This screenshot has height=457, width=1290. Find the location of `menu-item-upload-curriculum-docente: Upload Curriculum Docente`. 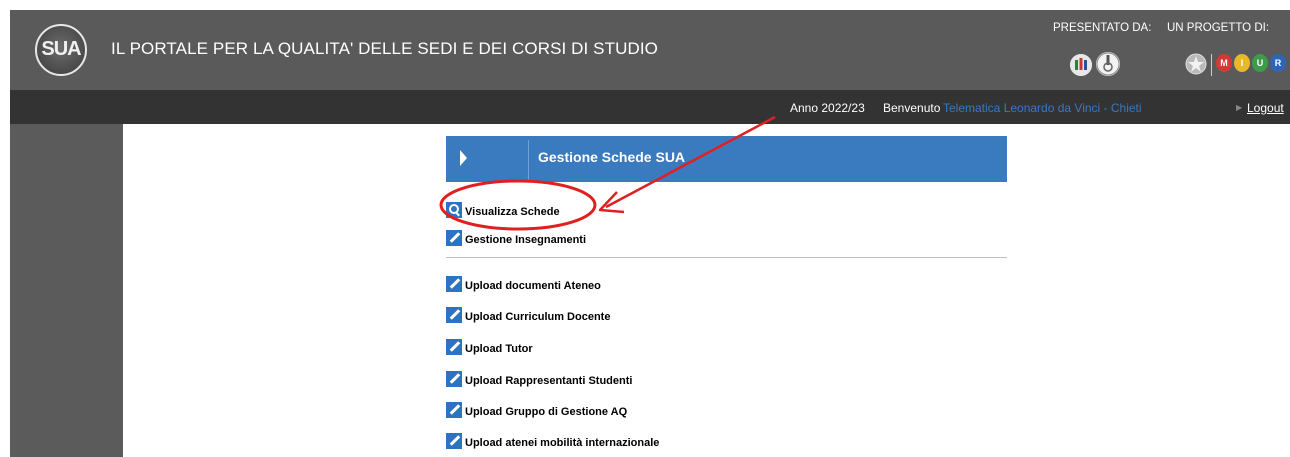

menu-item-upload-curriculum-docente: Upload Curriculum Docente is located at coordinates (528, 313).